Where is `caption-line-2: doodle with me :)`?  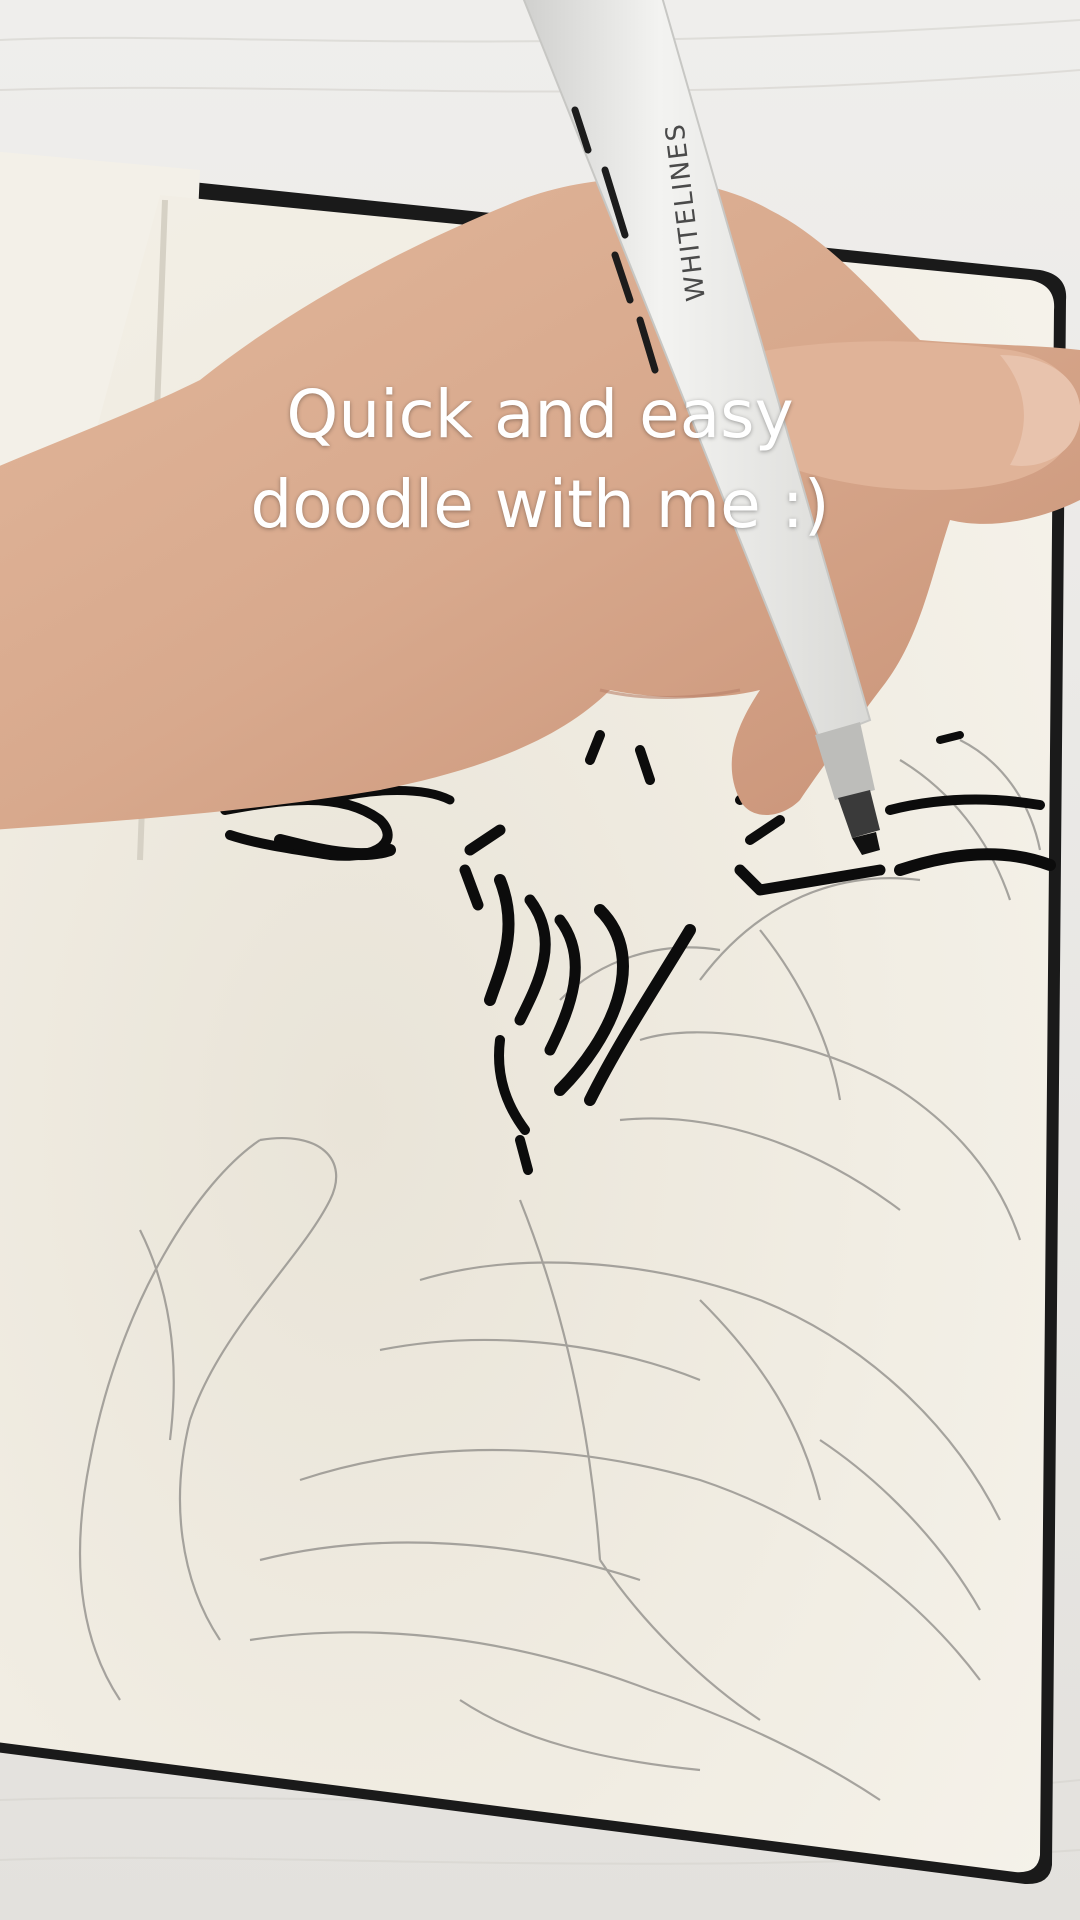 caption-line-2: doodle with me :) is located at coordinates (540, 504).